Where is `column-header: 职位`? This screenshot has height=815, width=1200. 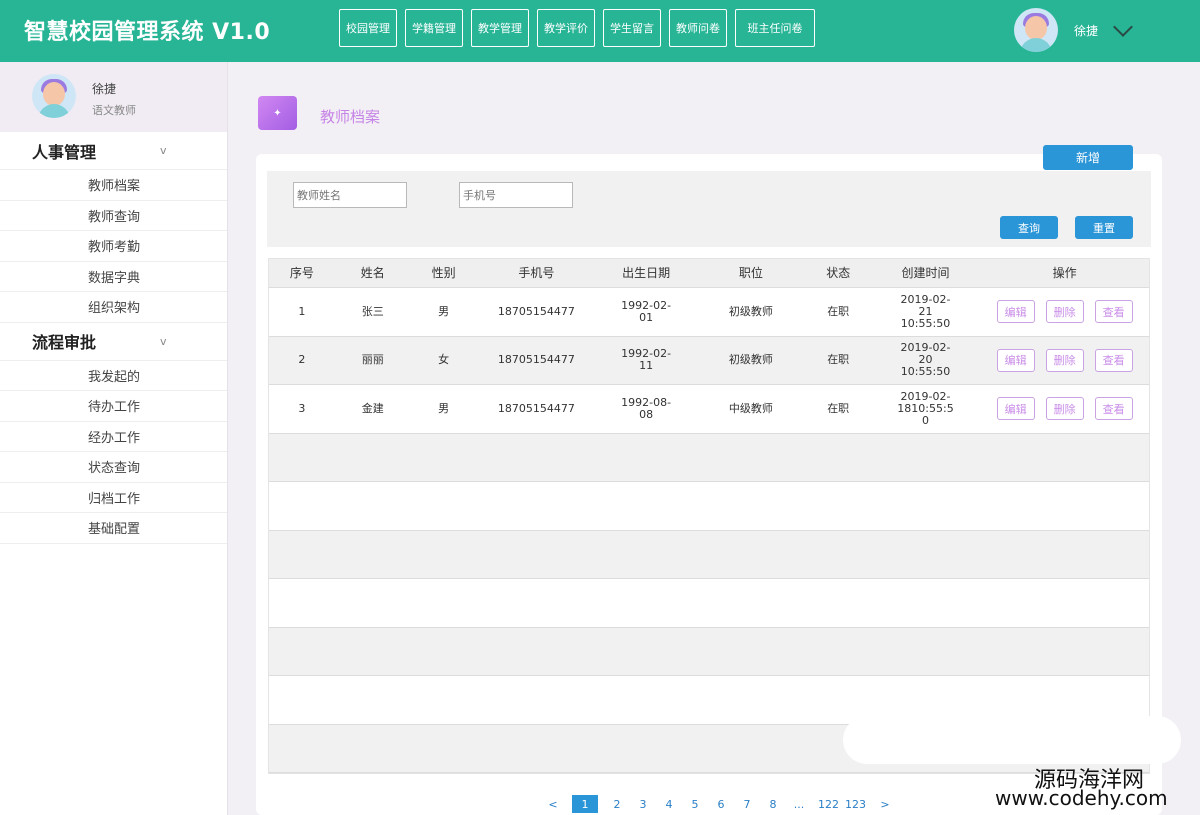
column-header: 职位 is located at coordinates (750, 273).